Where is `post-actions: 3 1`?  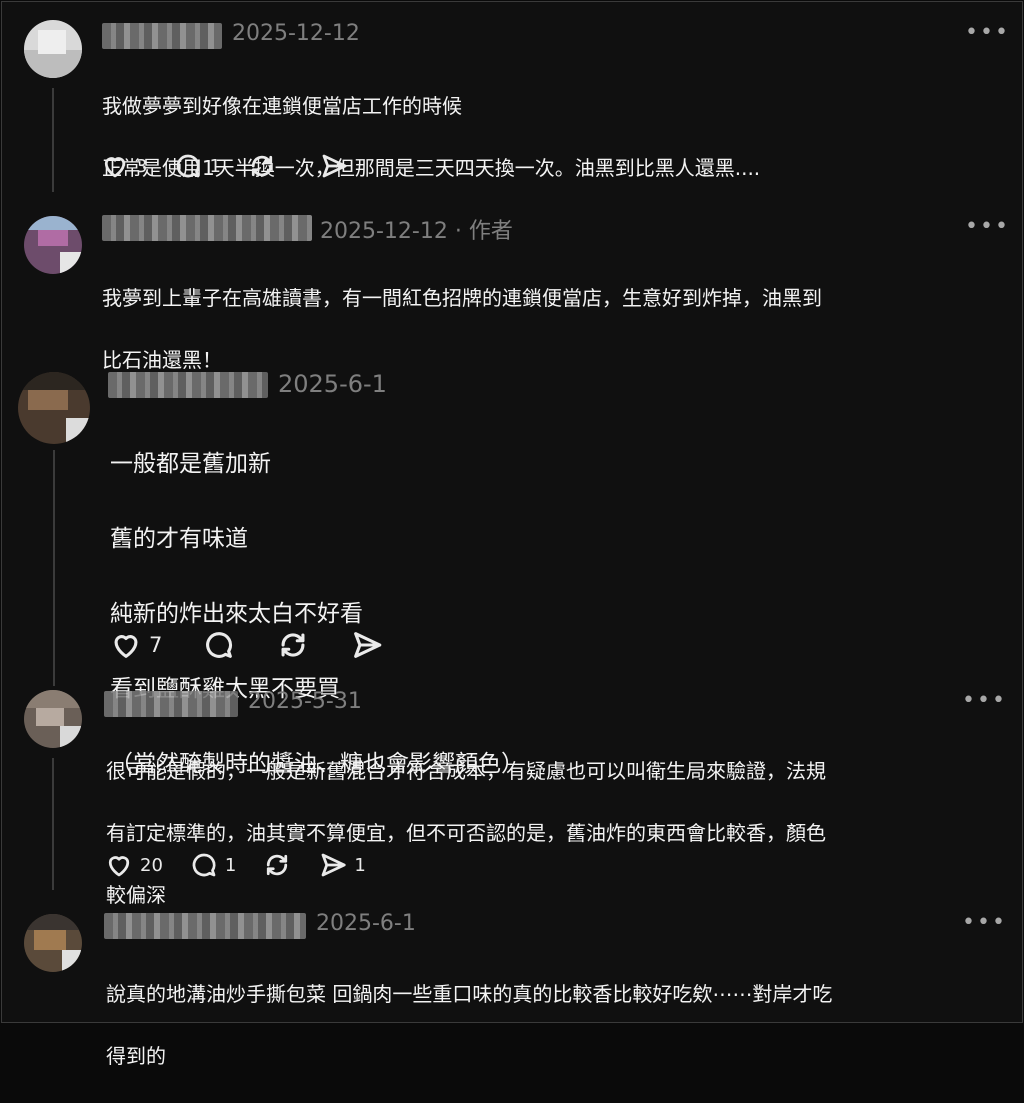
post-actions: 3 1 is located at coordinates (245, 166).